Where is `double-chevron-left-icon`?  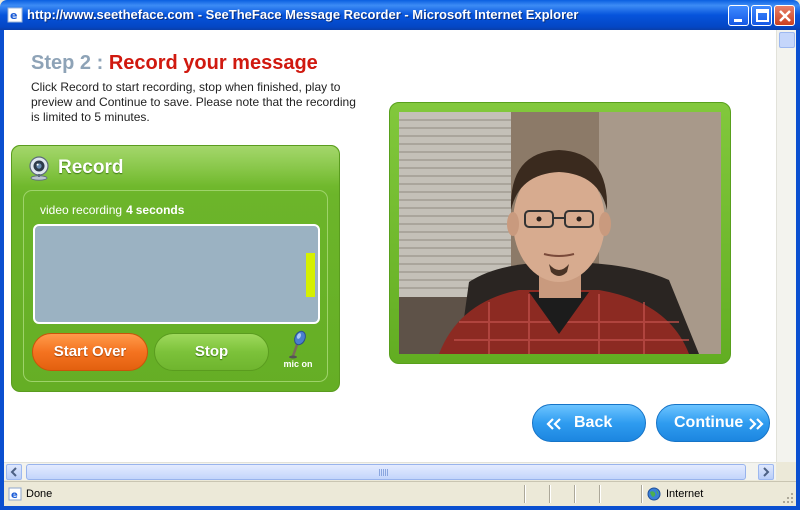
double-chevron-left-icon is located at coordinates (553, 424).